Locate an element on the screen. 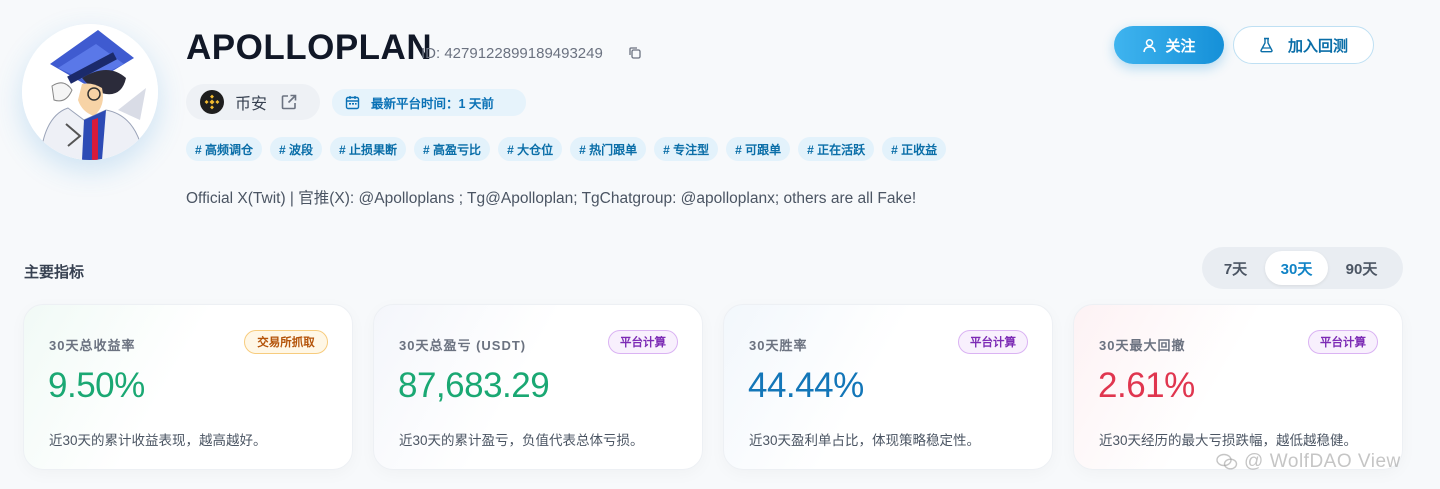 This screenshot has height=489, width=1440. metric-value: 2.61% is located at coordinates (1146, 385).